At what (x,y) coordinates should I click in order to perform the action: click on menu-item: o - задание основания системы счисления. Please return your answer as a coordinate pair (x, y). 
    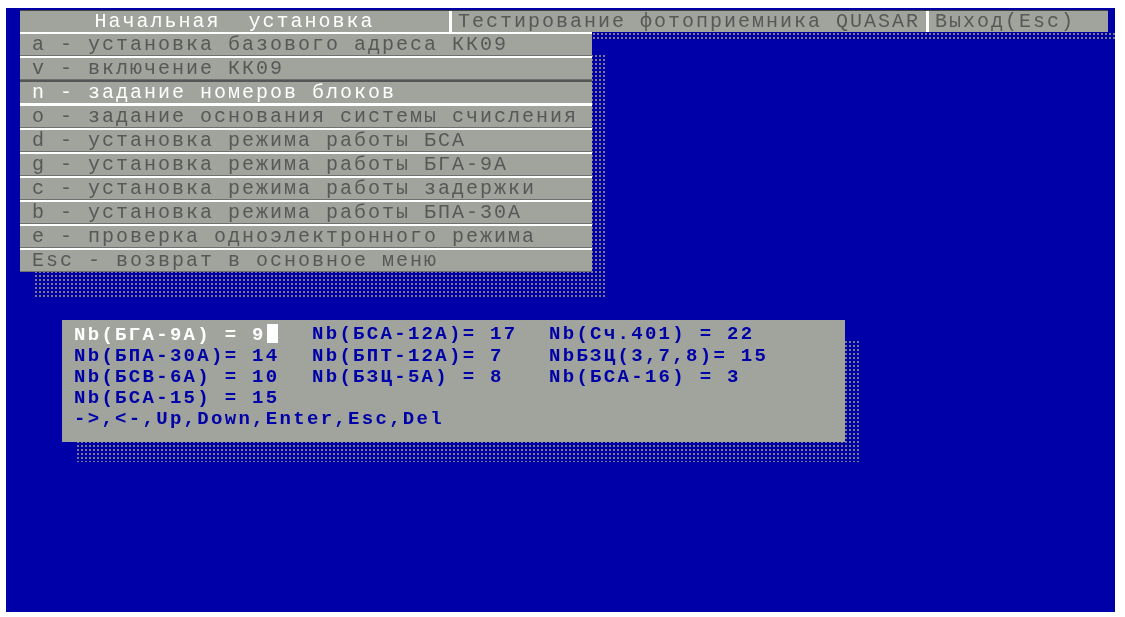
    Looking at the image, I should click on (306, 116).